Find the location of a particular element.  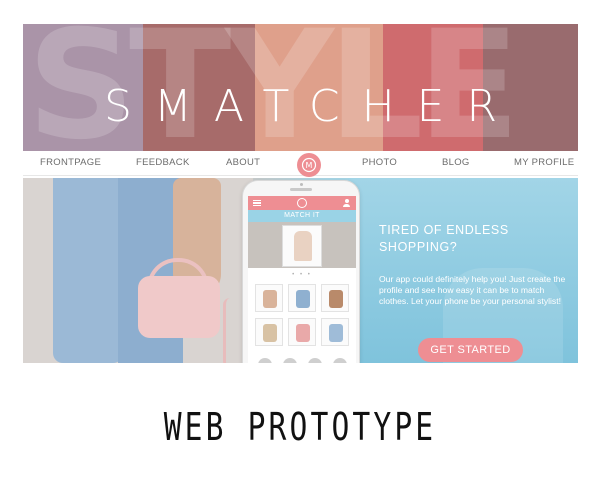

camera-icon is located at coordinates (314, 360).